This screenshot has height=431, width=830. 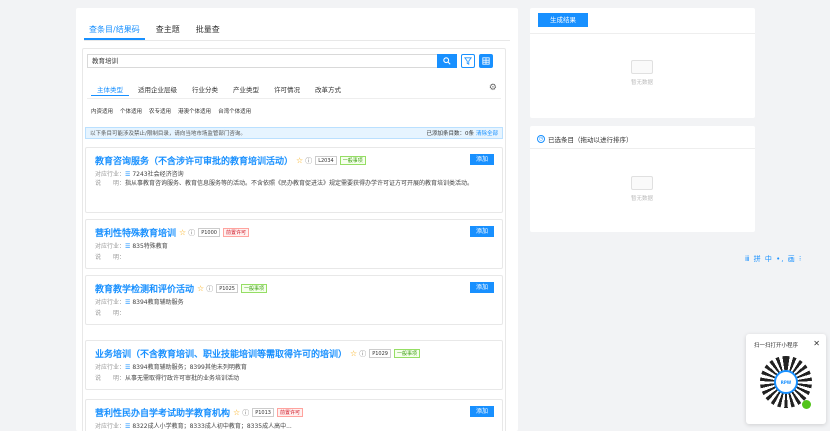 I want to click on search-icon, so click(x=447, y=61).